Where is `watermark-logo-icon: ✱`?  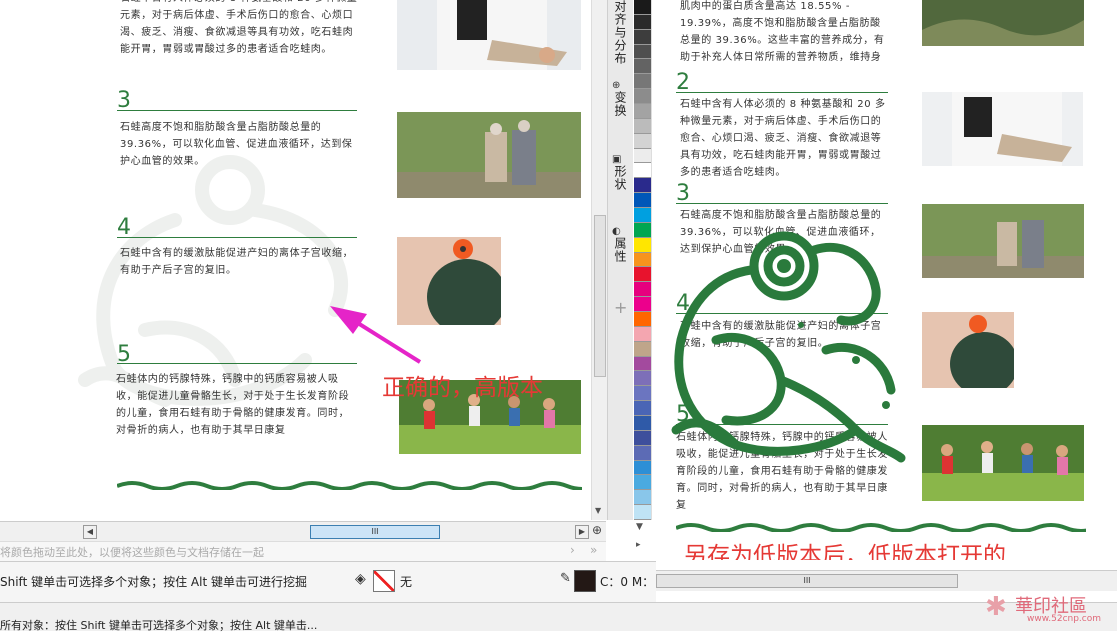 watermark-logo-icon: ✱ is located at coordinates (996, 607).